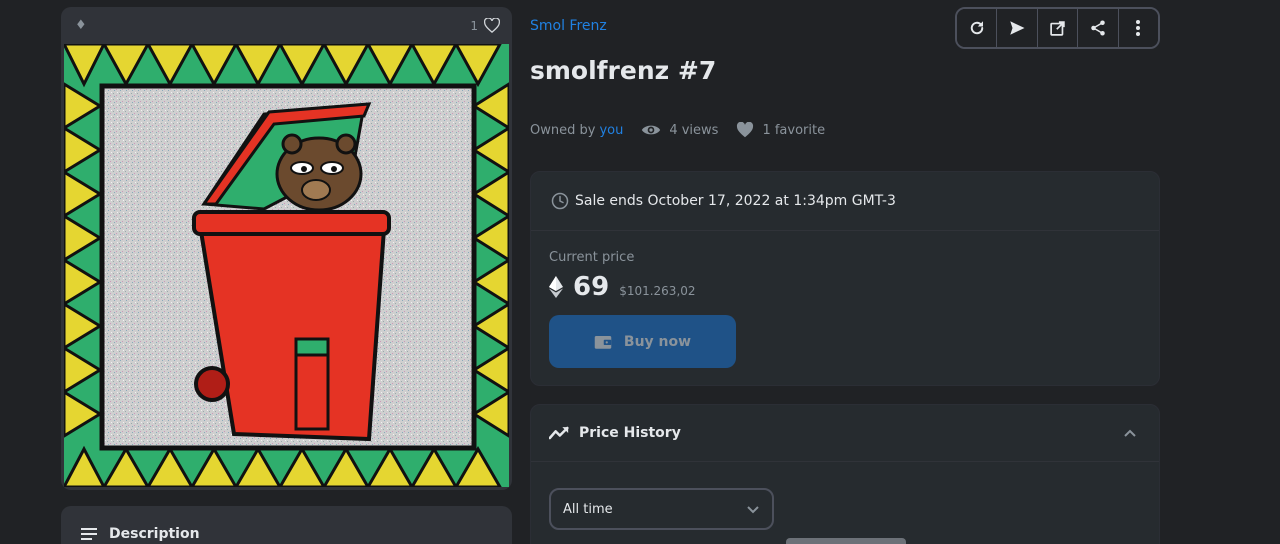  Describe the element at coordinates (89, 534) in the screenshot. I see `list-icon` at that location.